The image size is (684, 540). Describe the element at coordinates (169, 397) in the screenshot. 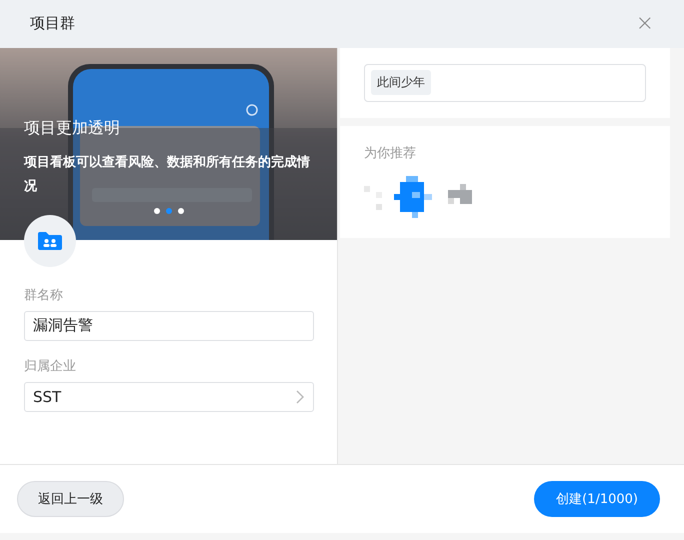

I see `select-field: SST` at that location.